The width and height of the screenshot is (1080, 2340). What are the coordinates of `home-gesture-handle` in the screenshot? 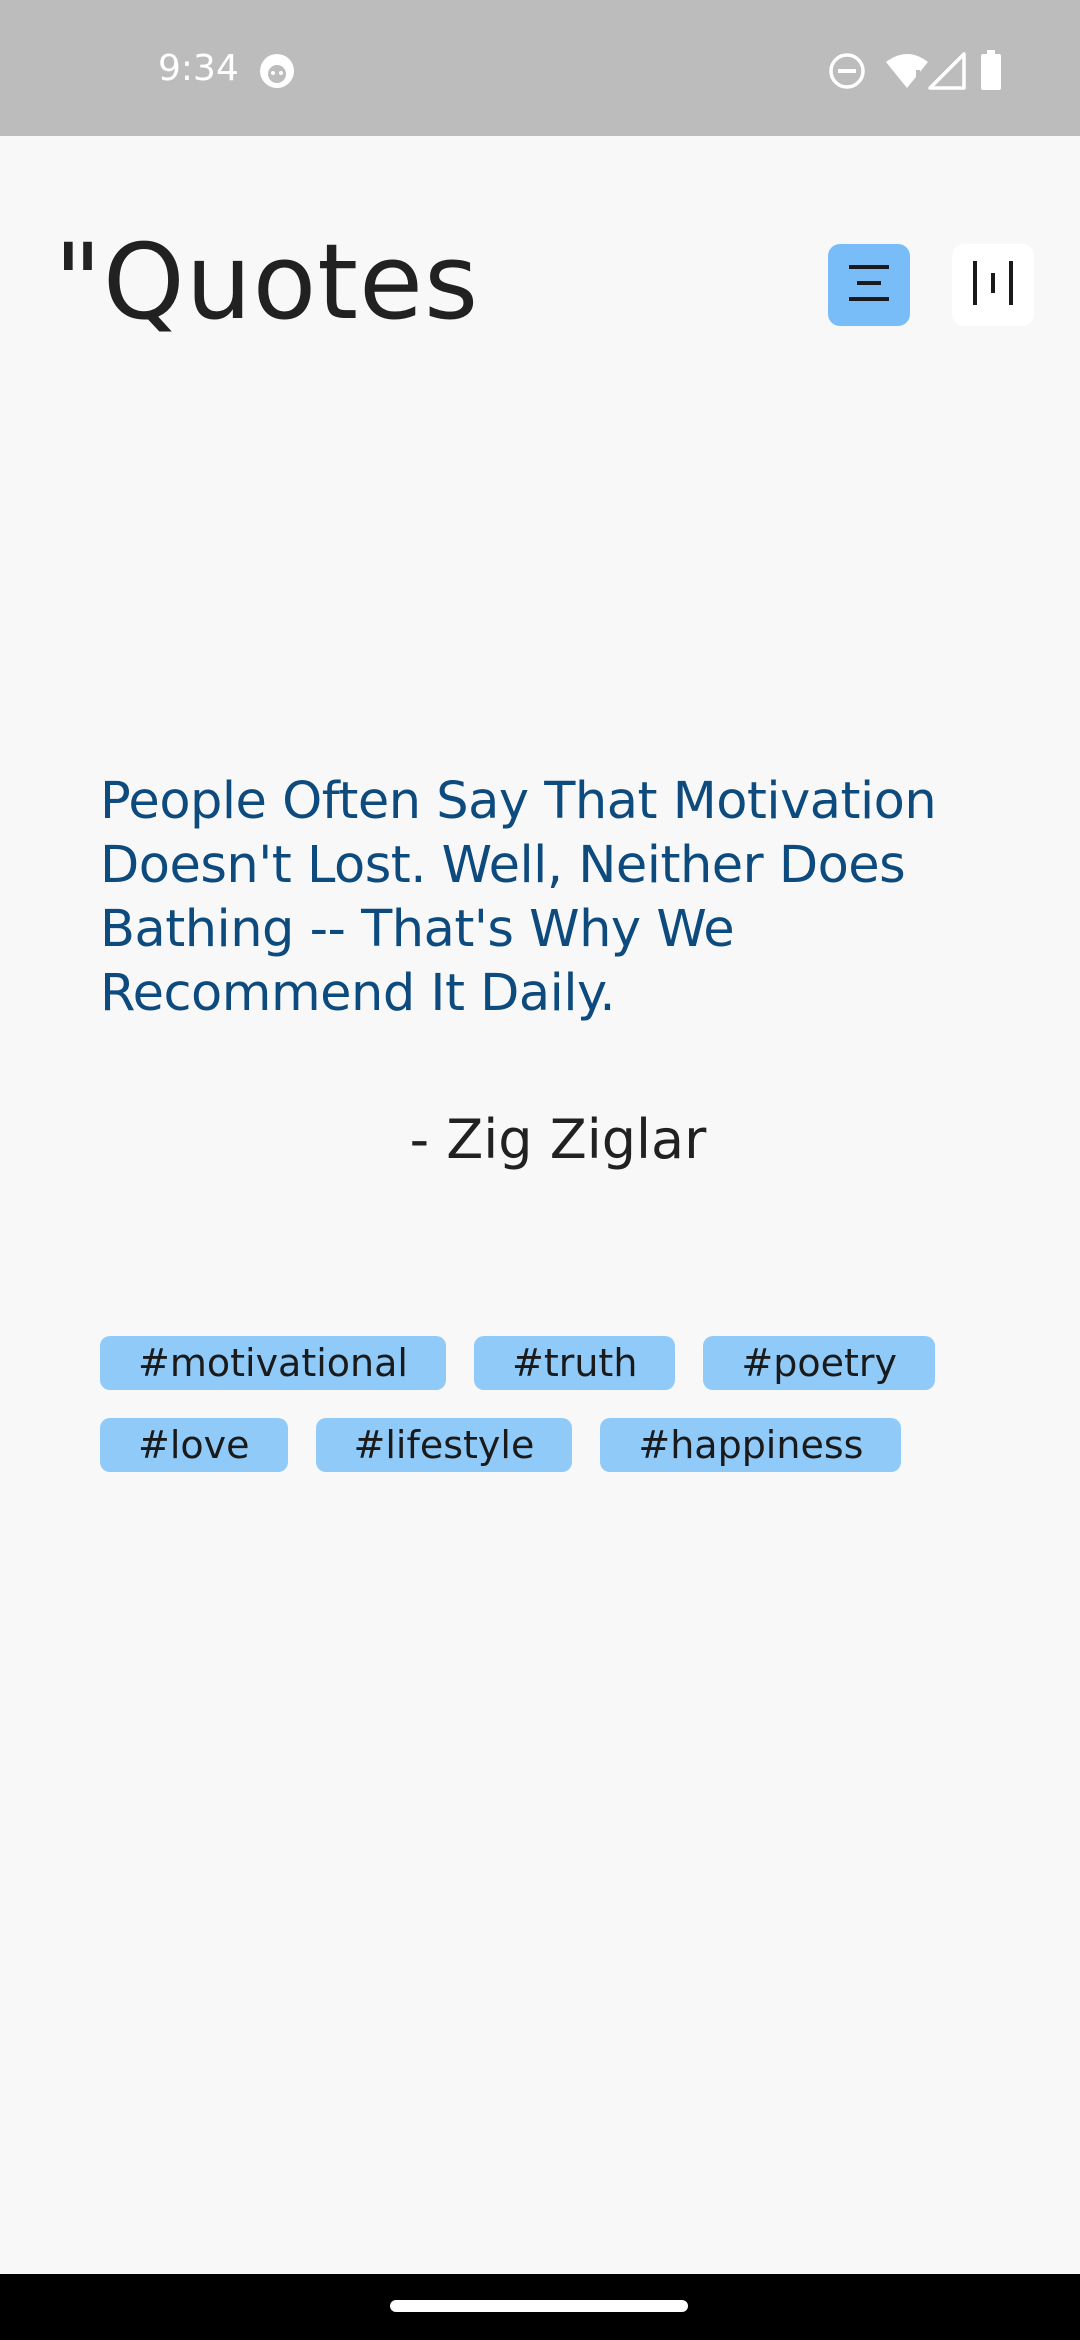 It's located at (539, 2306).